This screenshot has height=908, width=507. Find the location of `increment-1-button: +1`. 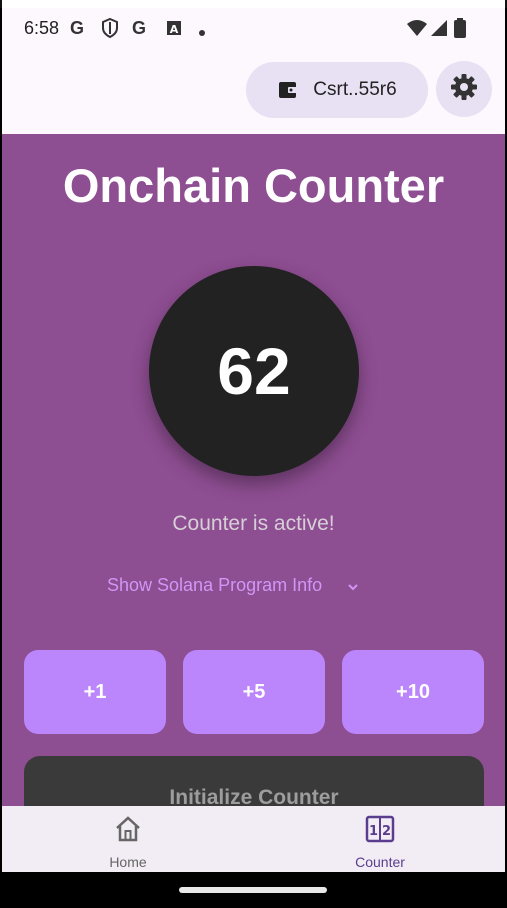

increment-1-button: +1 is located at coordinates (95, 692).